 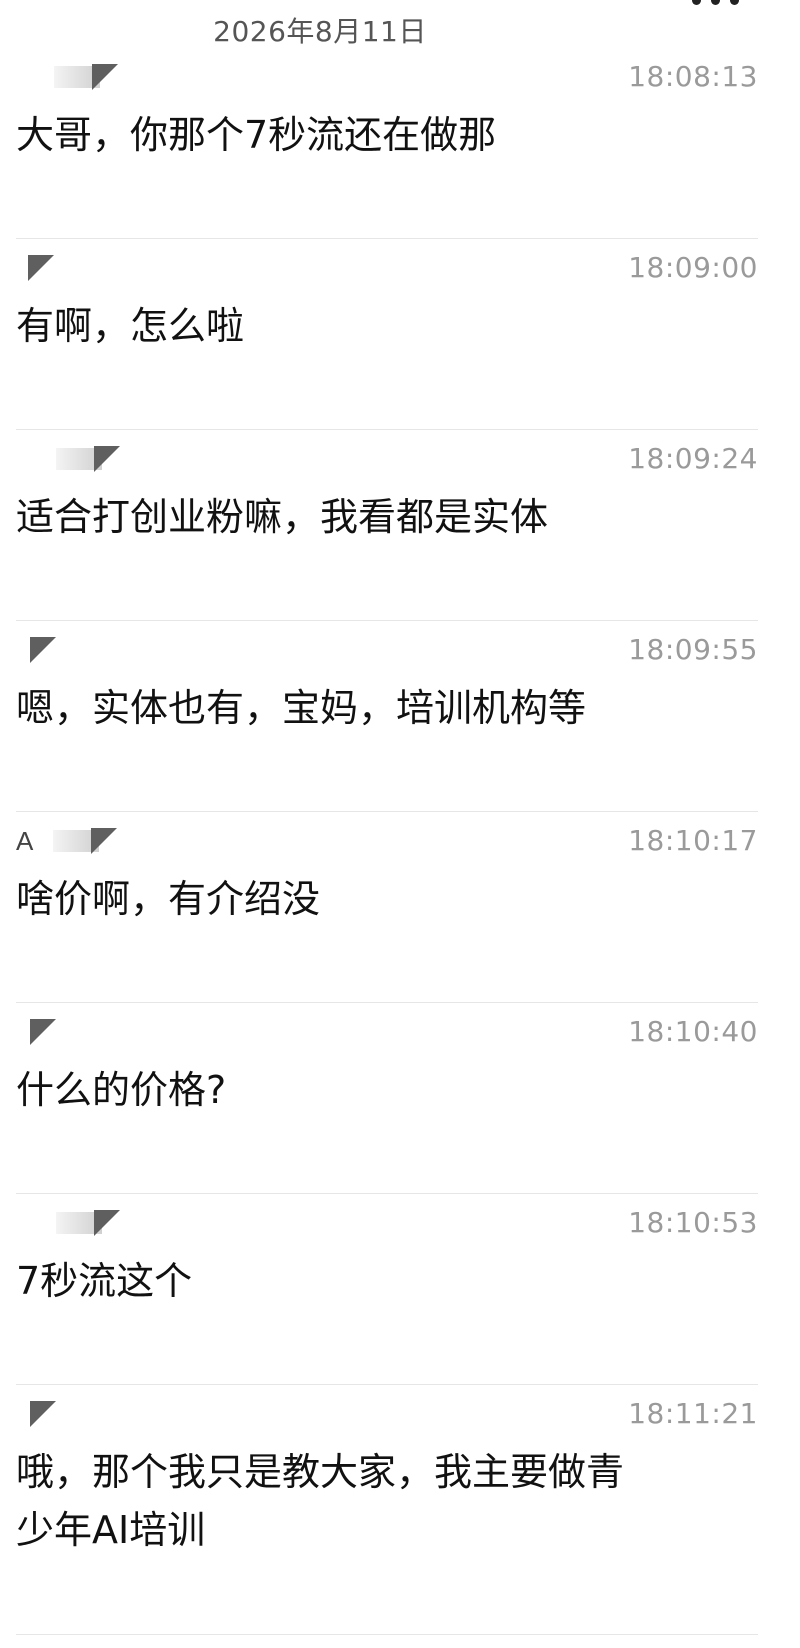 What do you see at coordinates (320, 1501) in the screenshot?
I see `message-text: 哦，那个我只是教大家，我主要做青 少年AI培训` at bounding box center [320, 1501].